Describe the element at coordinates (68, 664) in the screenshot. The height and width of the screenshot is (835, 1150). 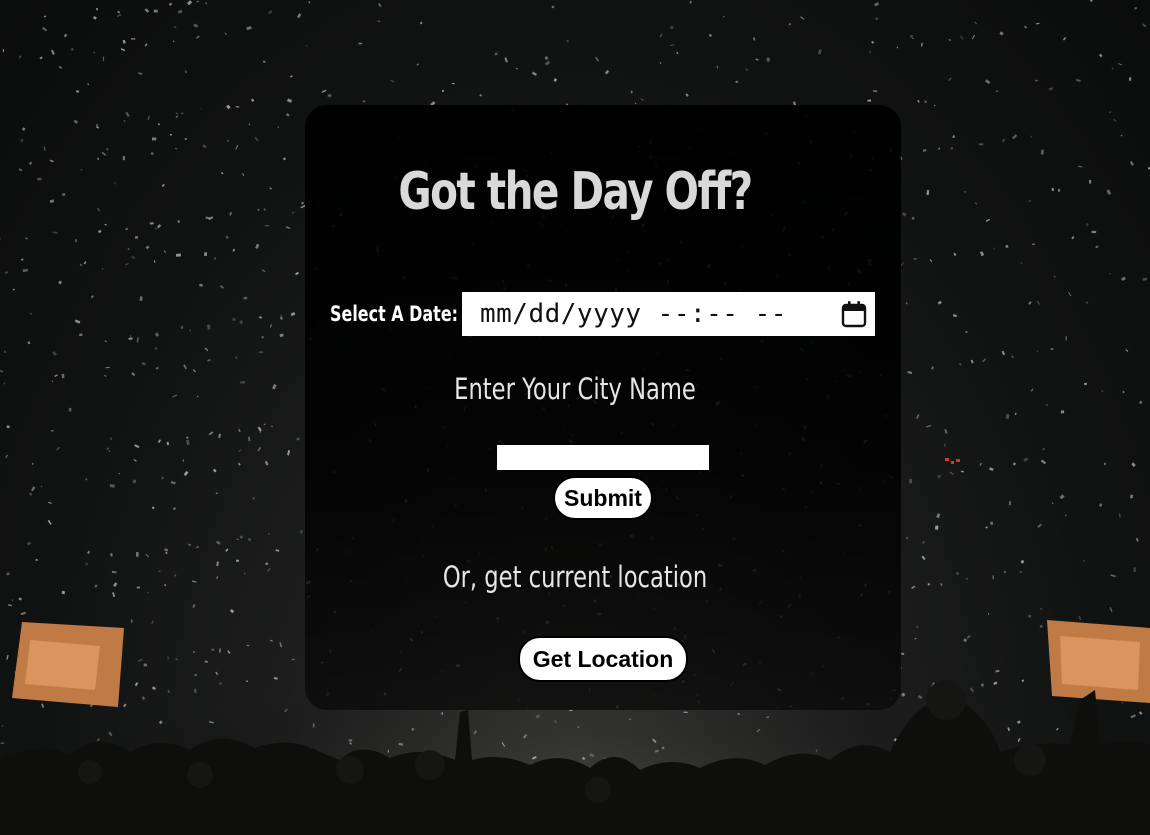
I see `left-stage-screen` at that location.